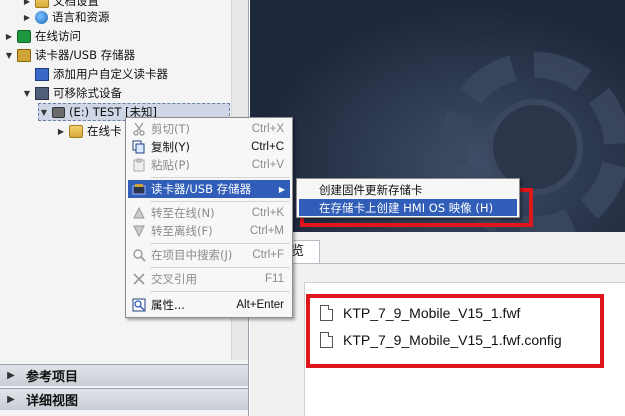 This screenshot has height=416, width=625. Describe the element at coordinates (110, 74) in the screenshot. I see `tree-item-label: 添加用户自定义读卡器` at that location.